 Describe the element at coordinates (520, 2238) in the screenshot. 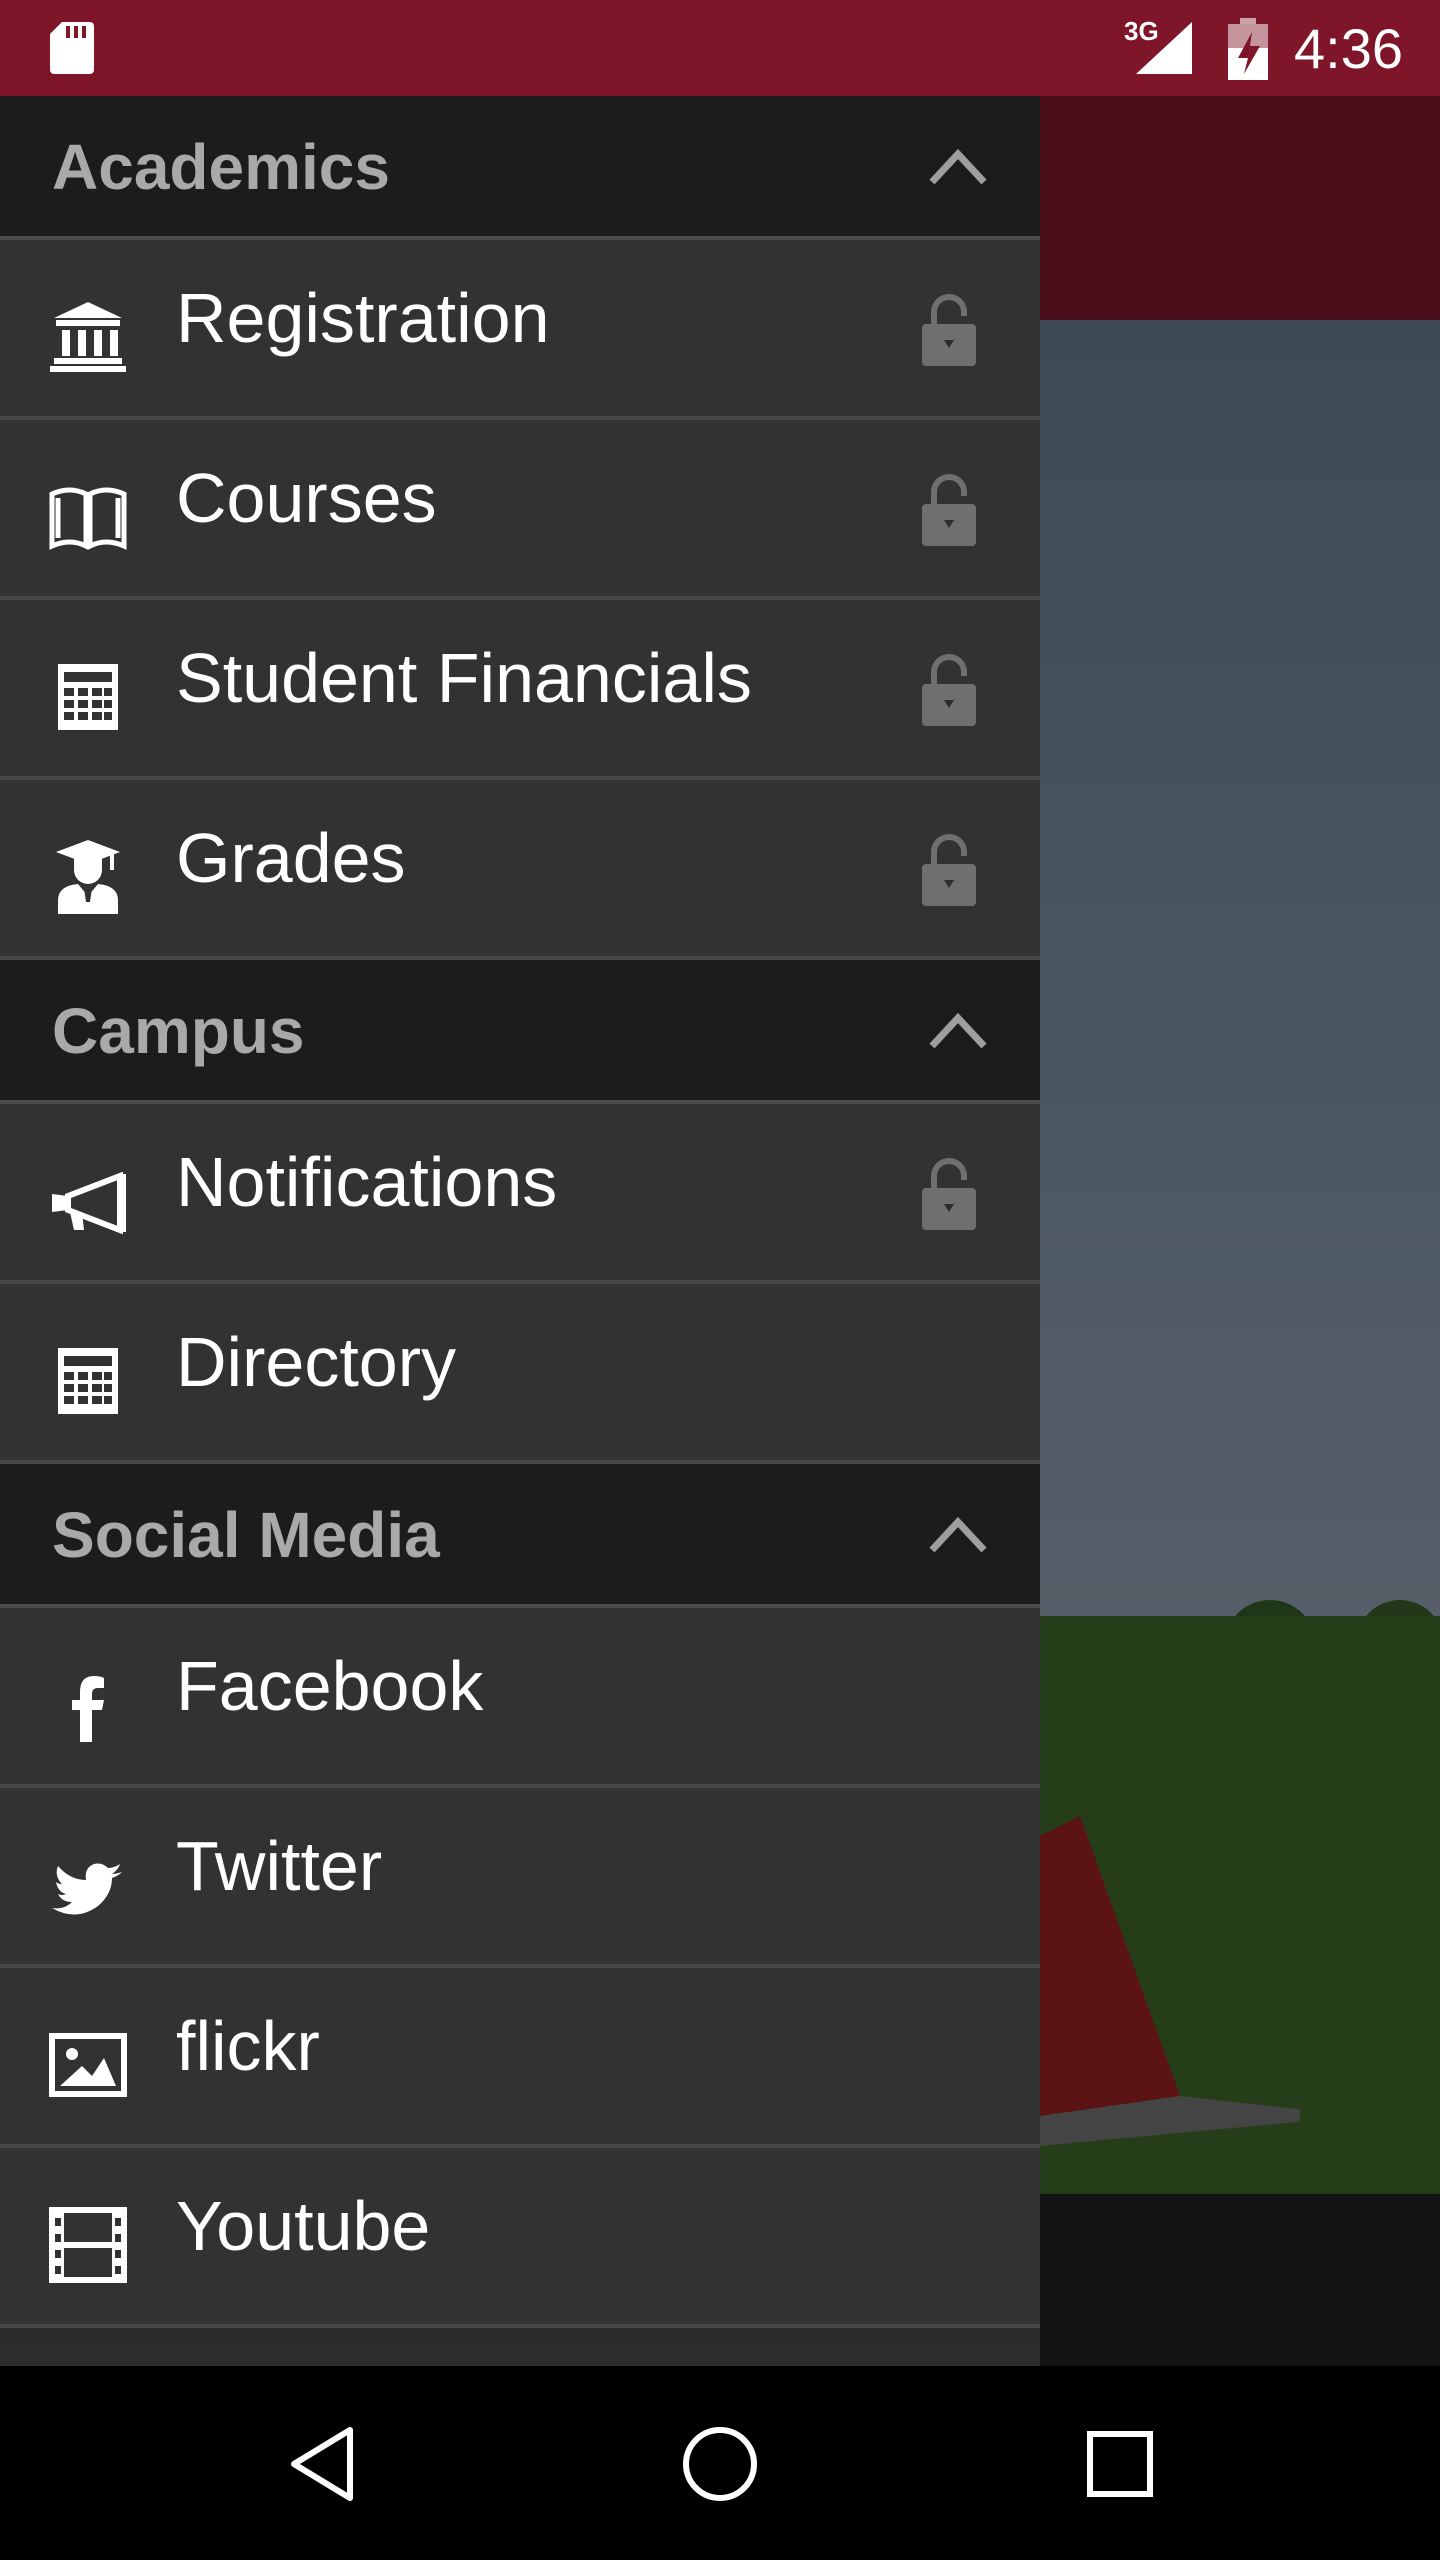

I see `nav-item-youtube: Youtube` at that location.